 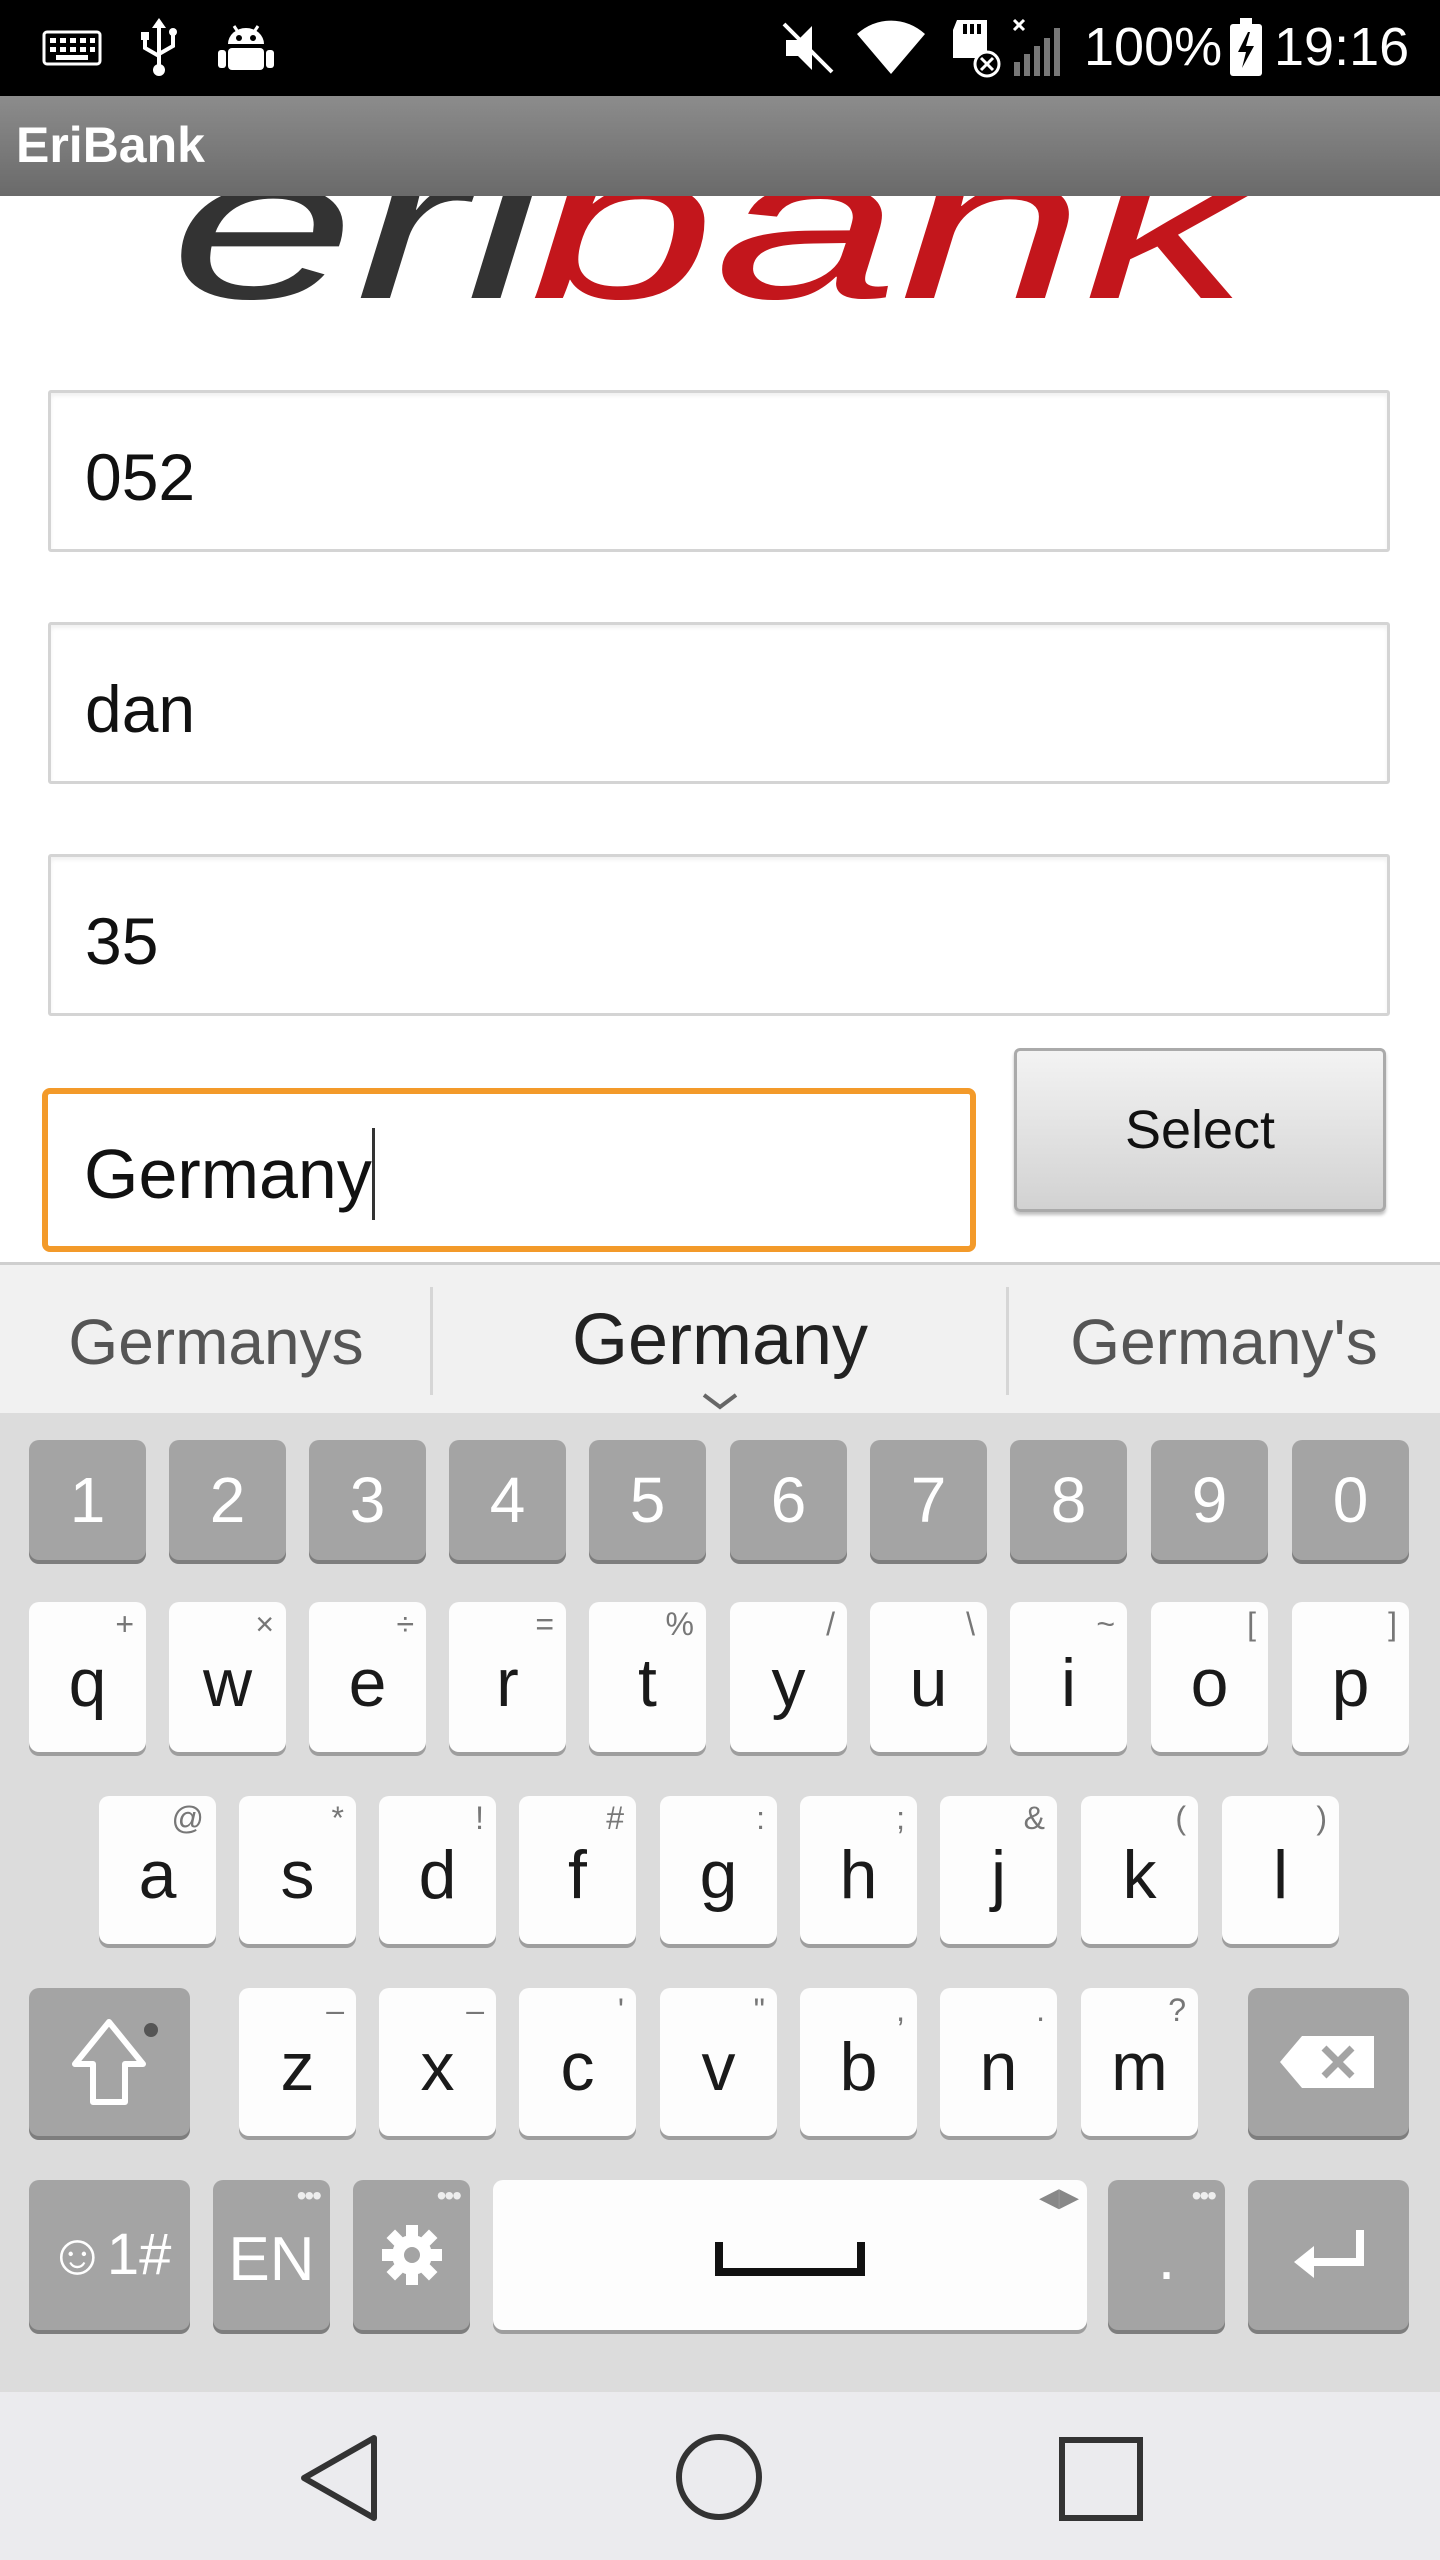 What do you see at coordinates (1350, 1677) in the screenshot?
I see `key-p: ] p` at bounding box center [1350, 1677].